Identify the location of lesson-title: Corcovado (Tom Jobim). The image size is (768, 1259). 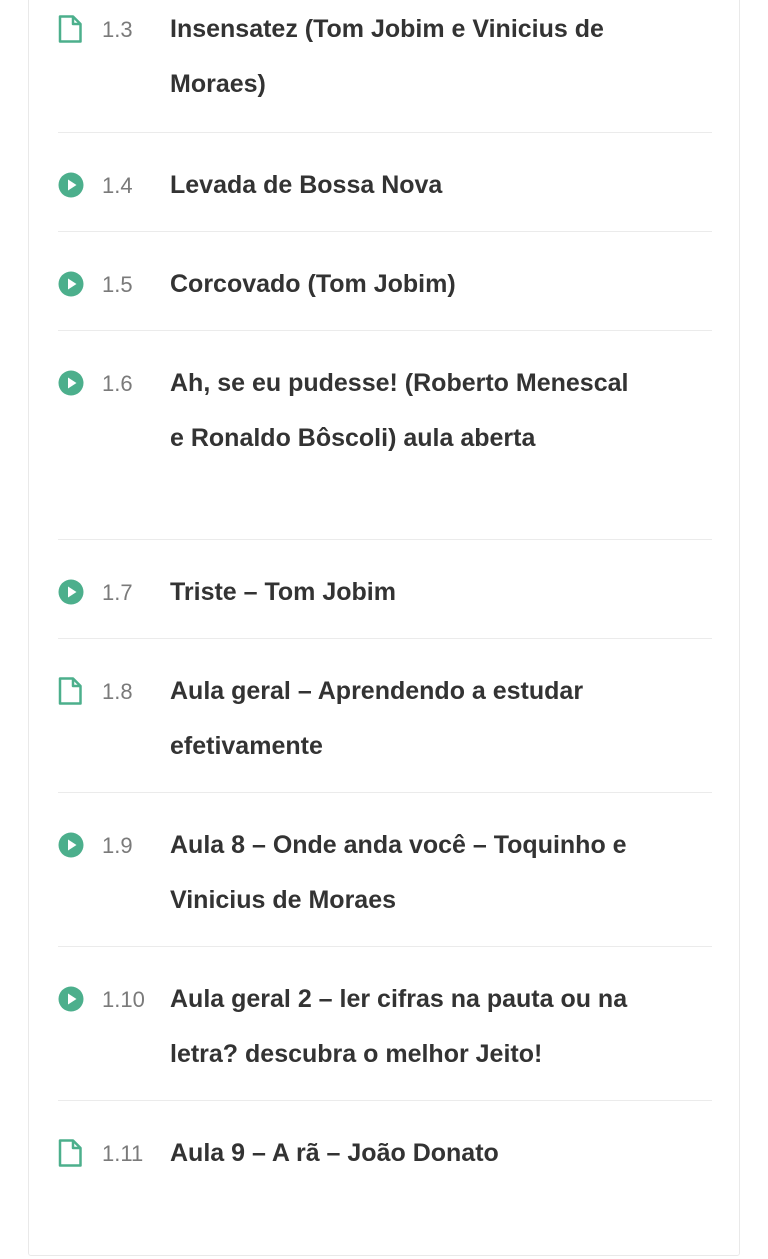
(405, 284).